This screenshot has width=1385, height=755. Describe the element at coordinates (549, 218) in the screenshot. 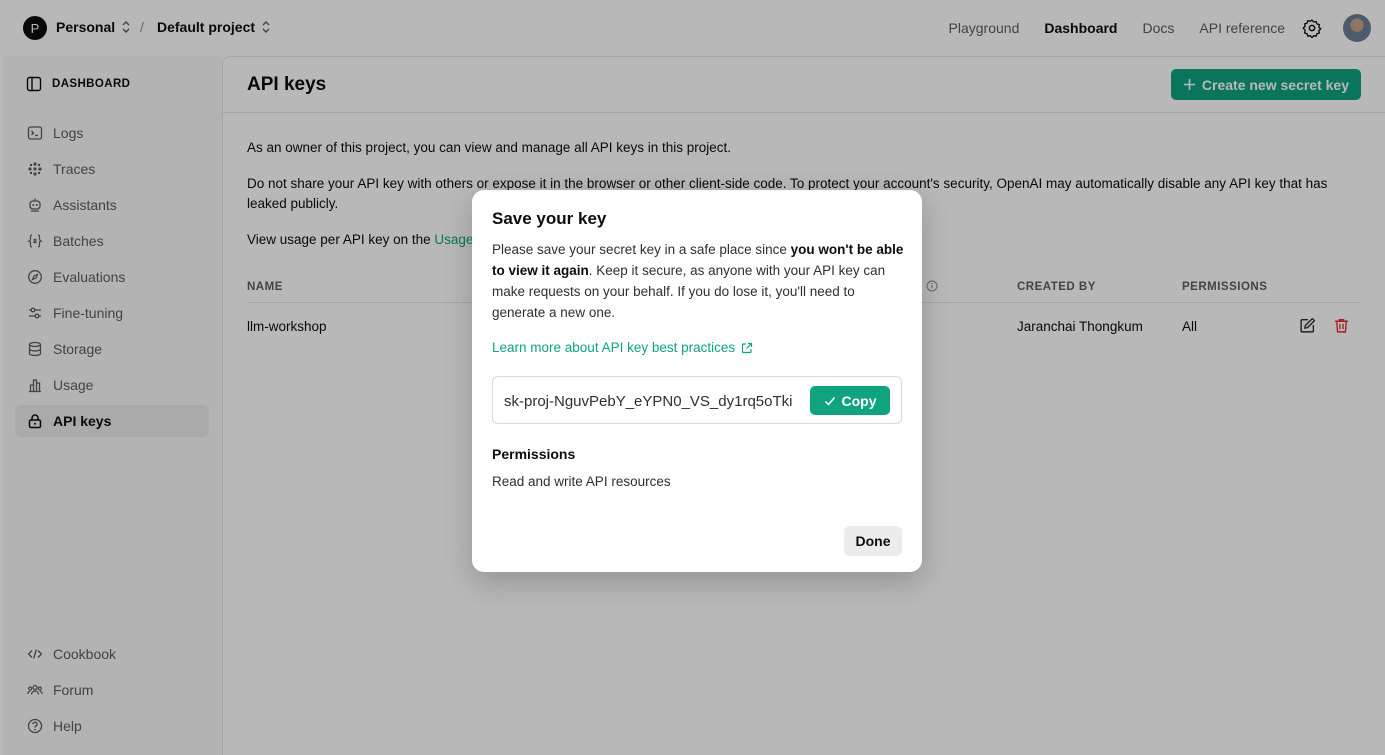

I see `dialog-title: Save your key` at that location.